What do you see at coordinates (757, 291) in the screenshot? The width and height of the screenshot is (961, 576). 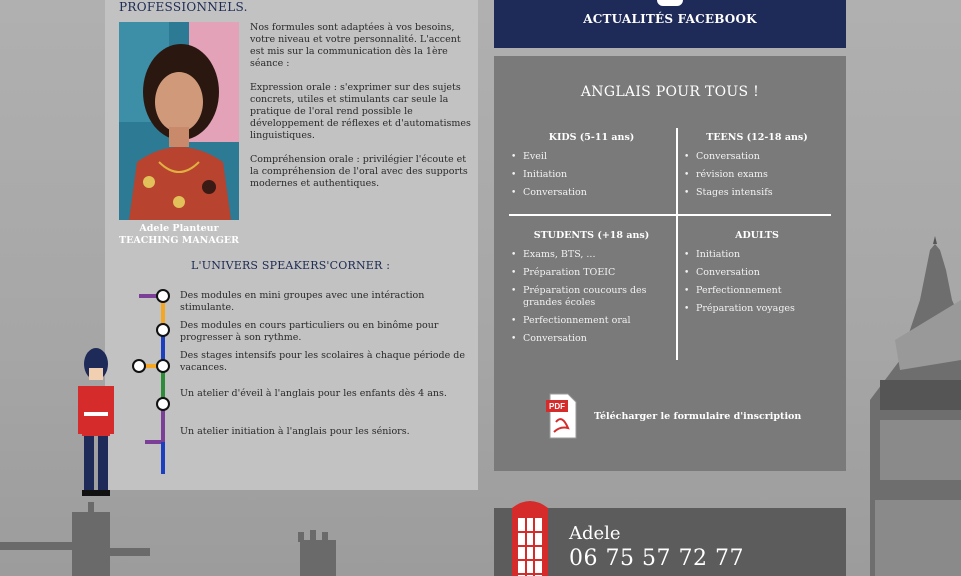 I see `list-item: Perfectionnement` at bounding box center [757, 291].